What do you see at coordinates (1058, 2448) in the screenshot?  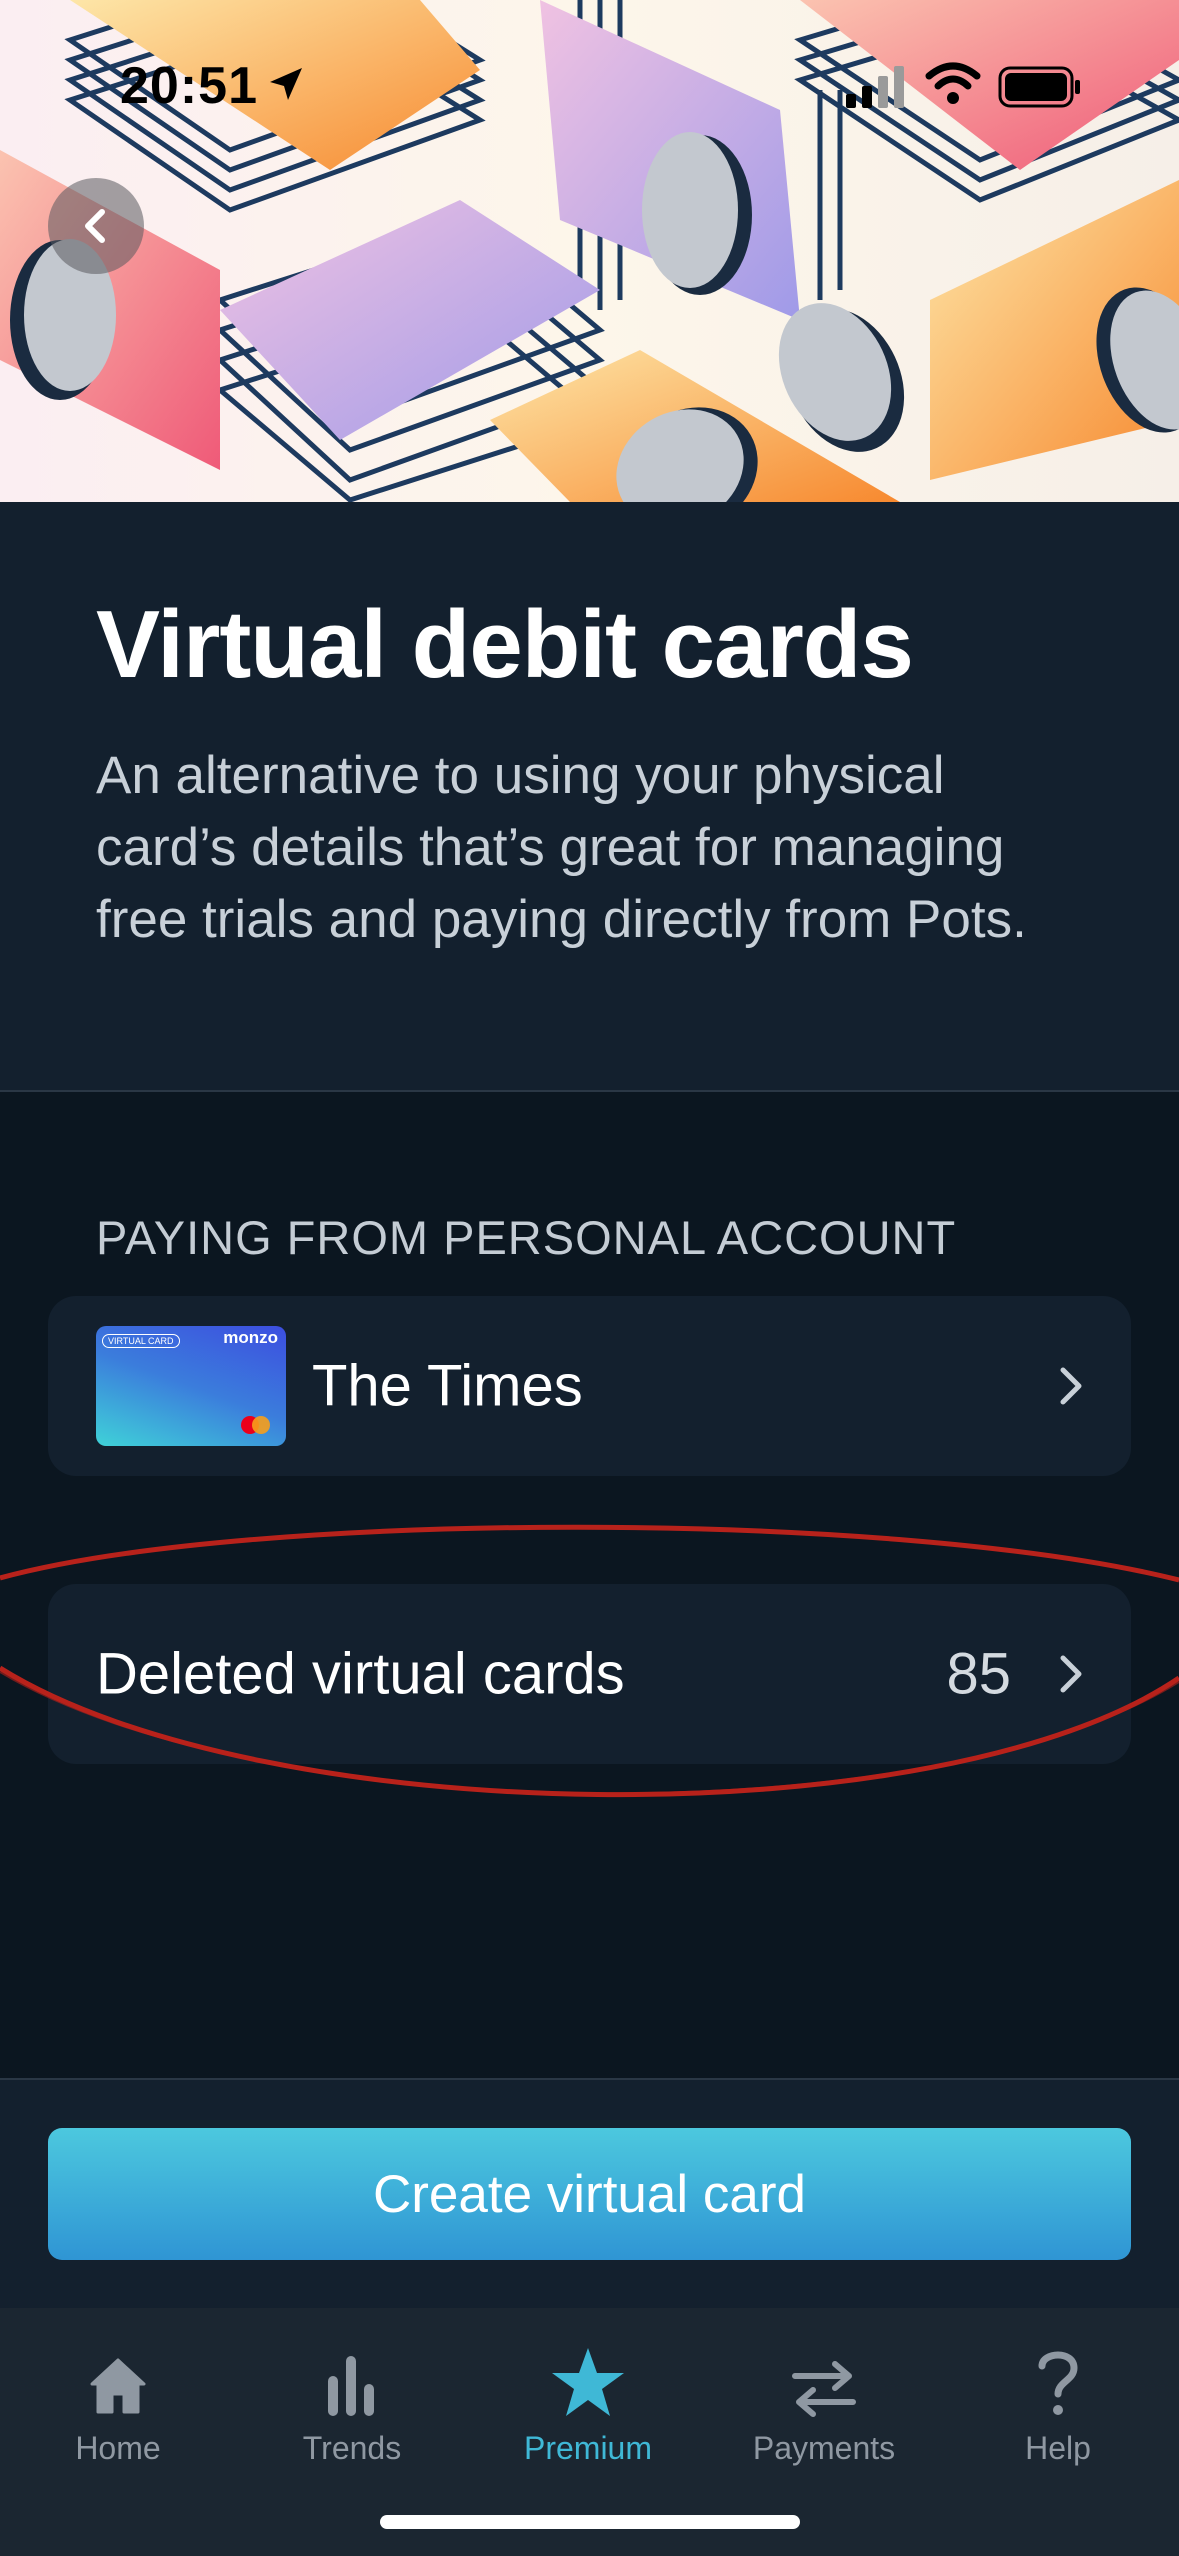 I see `tab-label: Help` at bounding box center [1058, 2448].